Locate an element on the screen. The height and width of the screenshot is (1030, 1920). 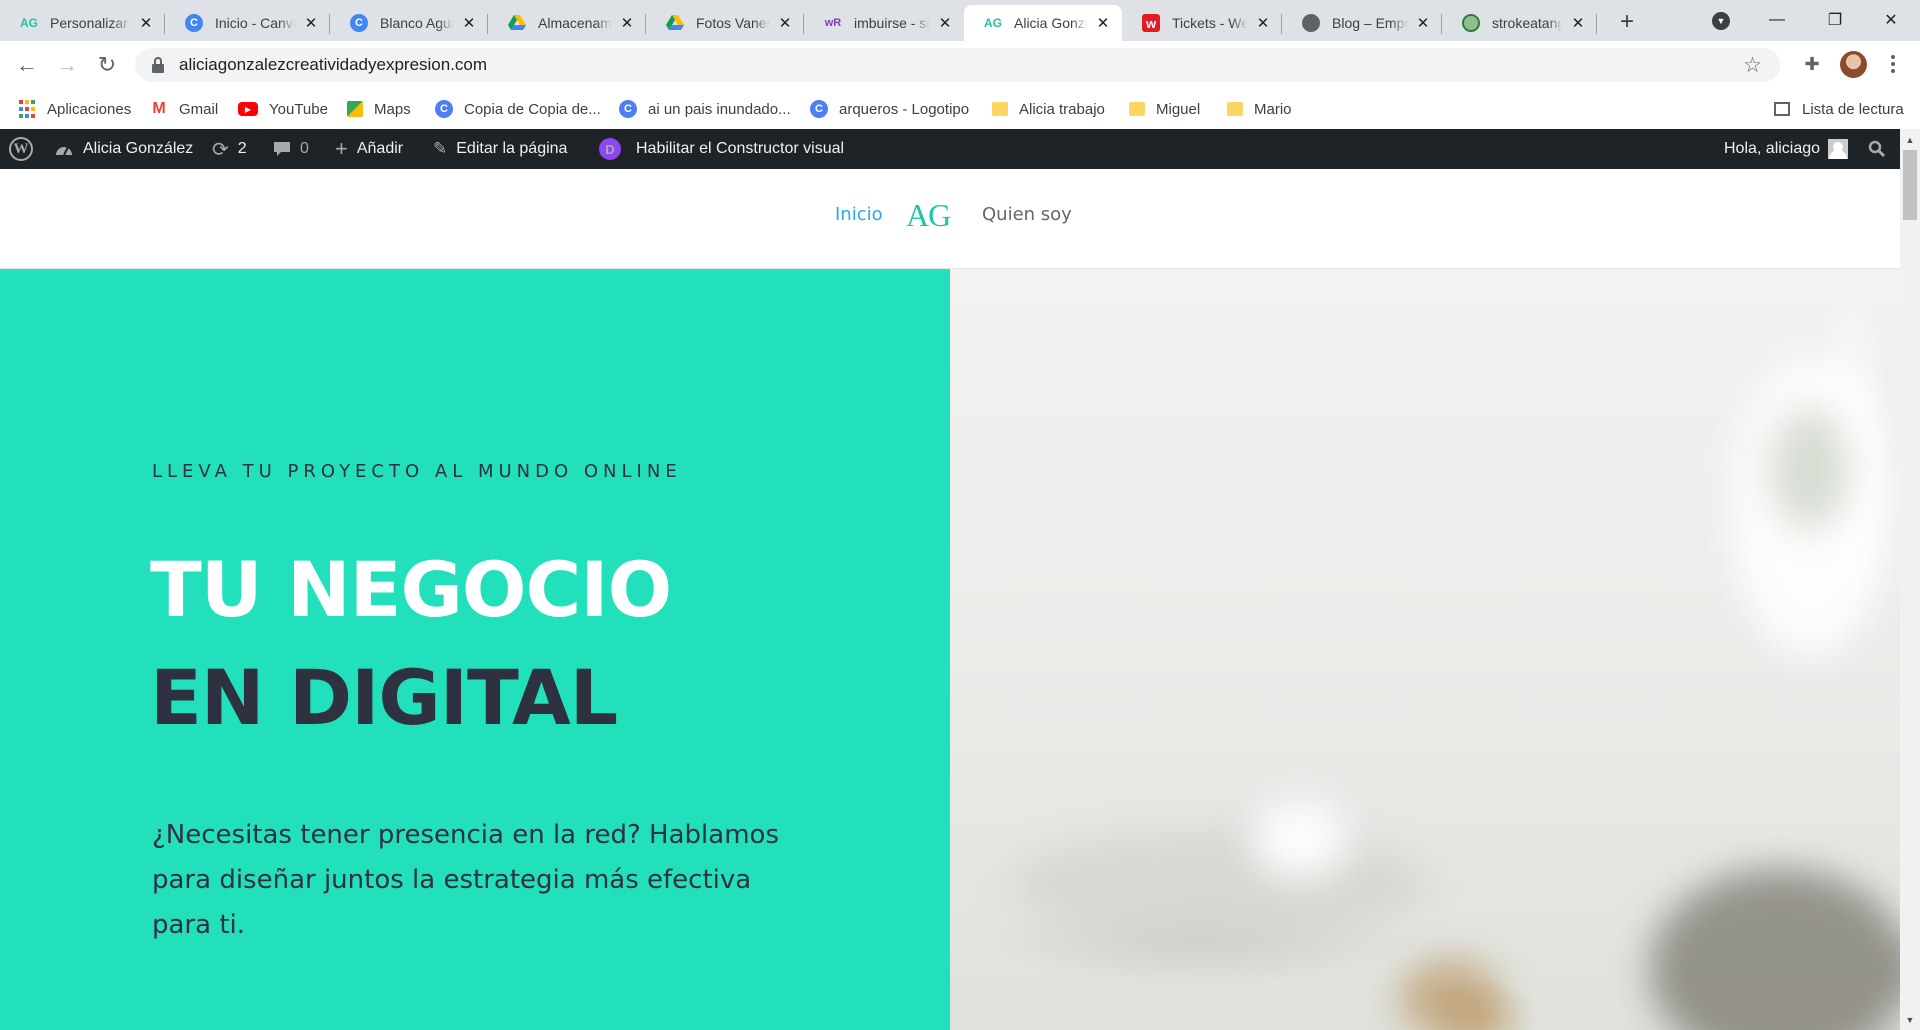
reload-button: ↻ is located at coordinates (107, 65).